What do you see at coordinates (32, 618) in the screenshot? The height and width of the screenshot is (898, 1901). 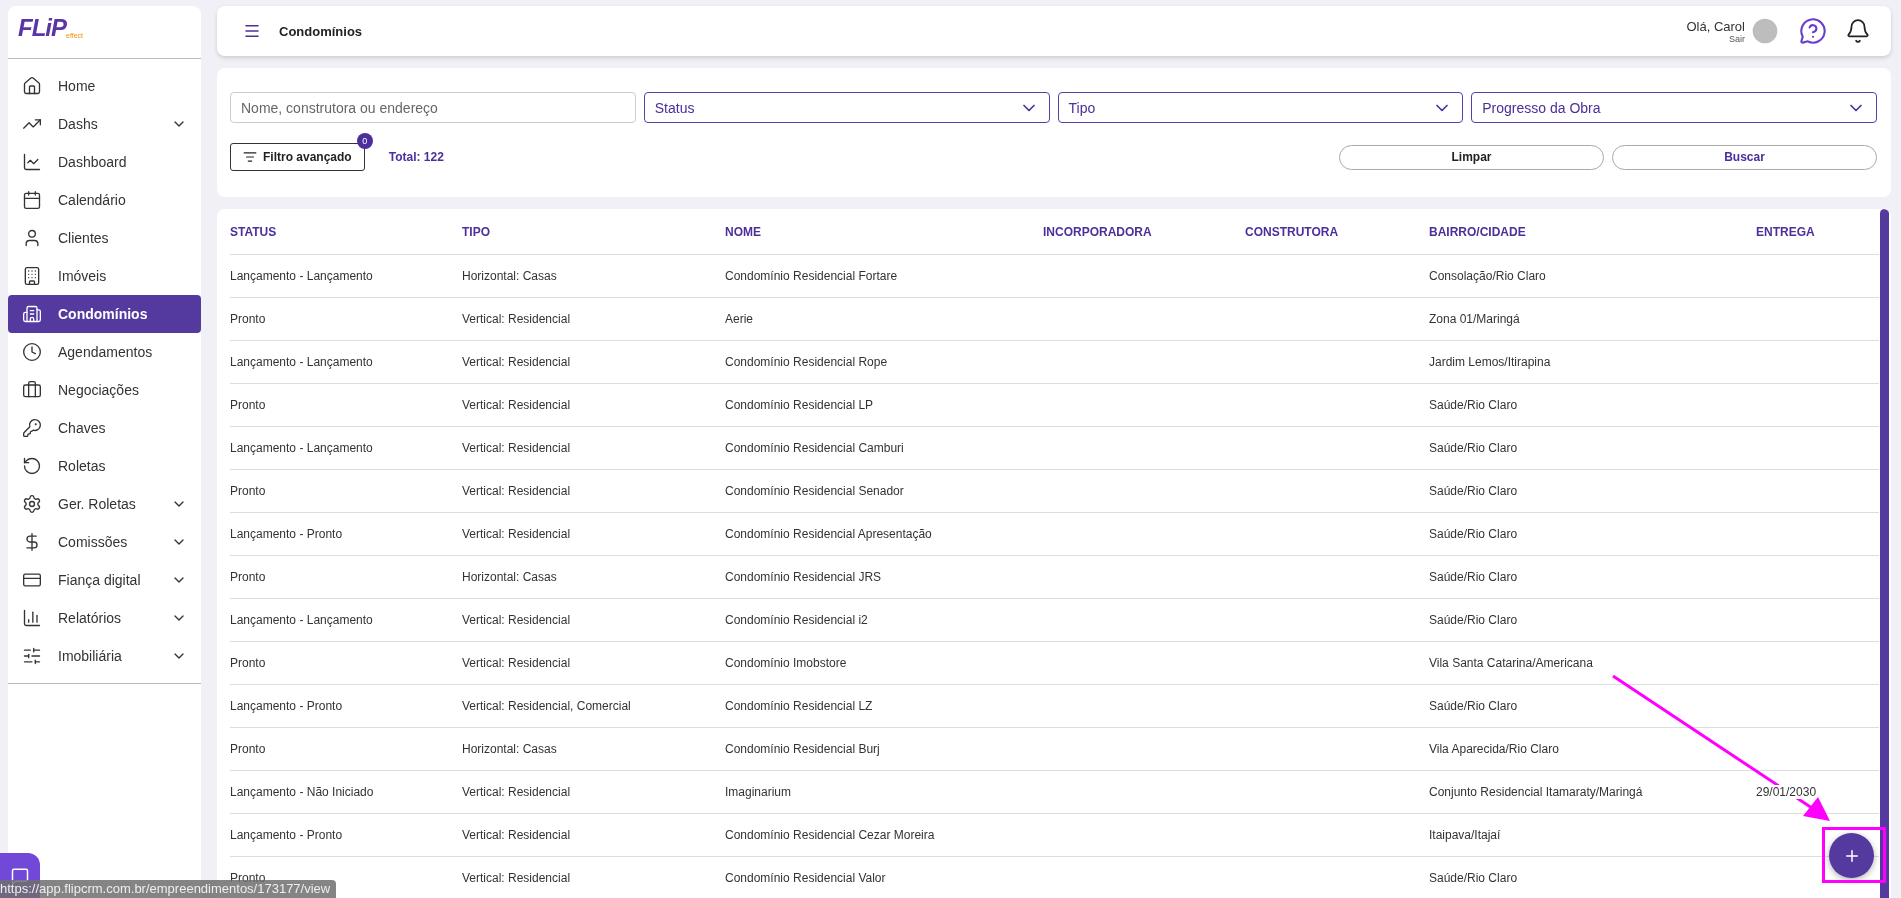 I see `bar-chart-icon` at bounding box center [32, 618].